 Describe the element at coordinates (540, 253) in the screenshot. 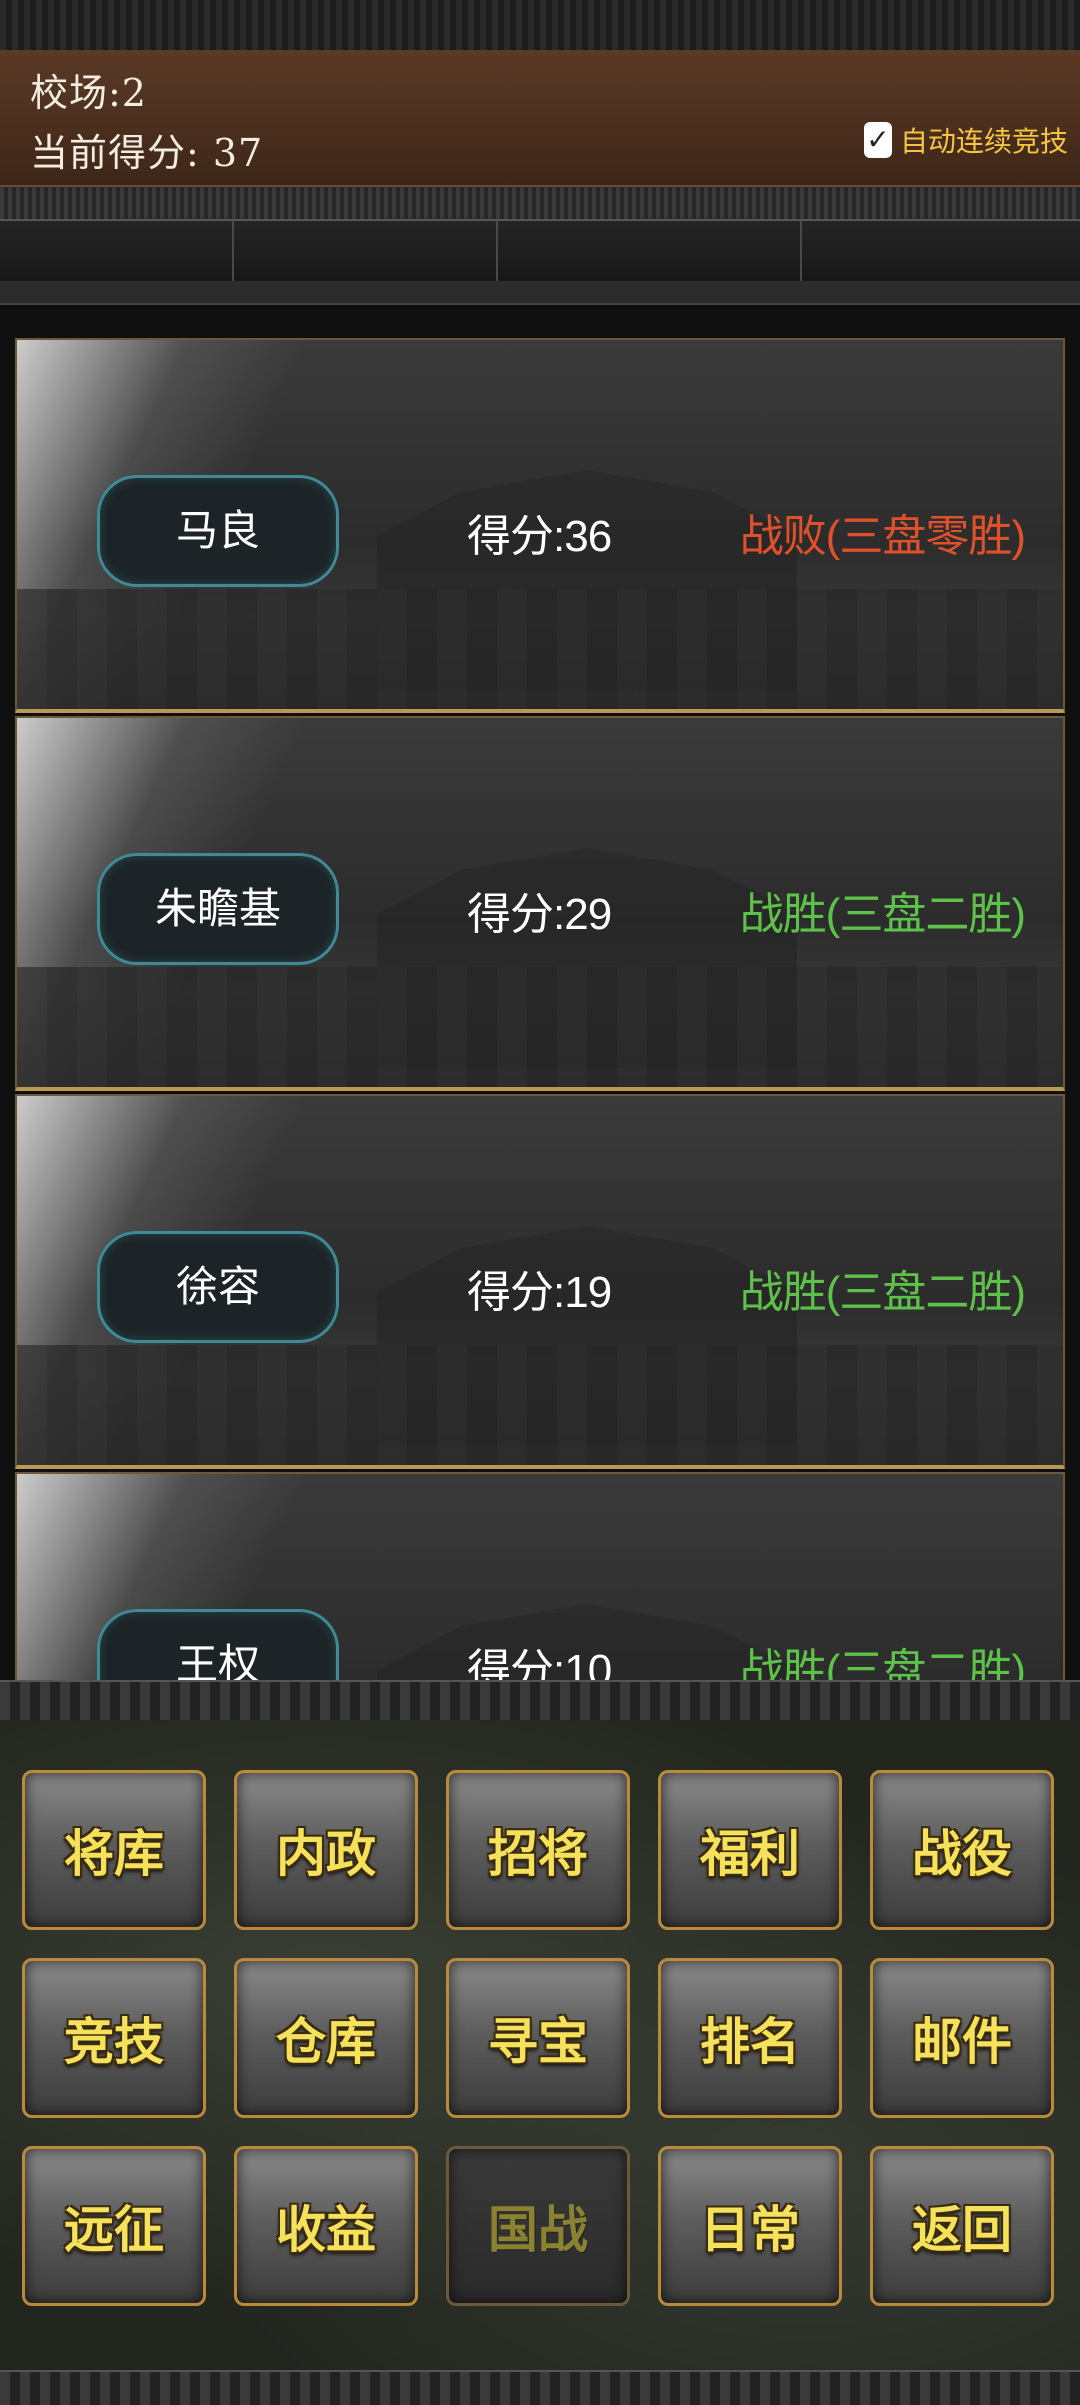

I see `empty-tab-bar` at that location.